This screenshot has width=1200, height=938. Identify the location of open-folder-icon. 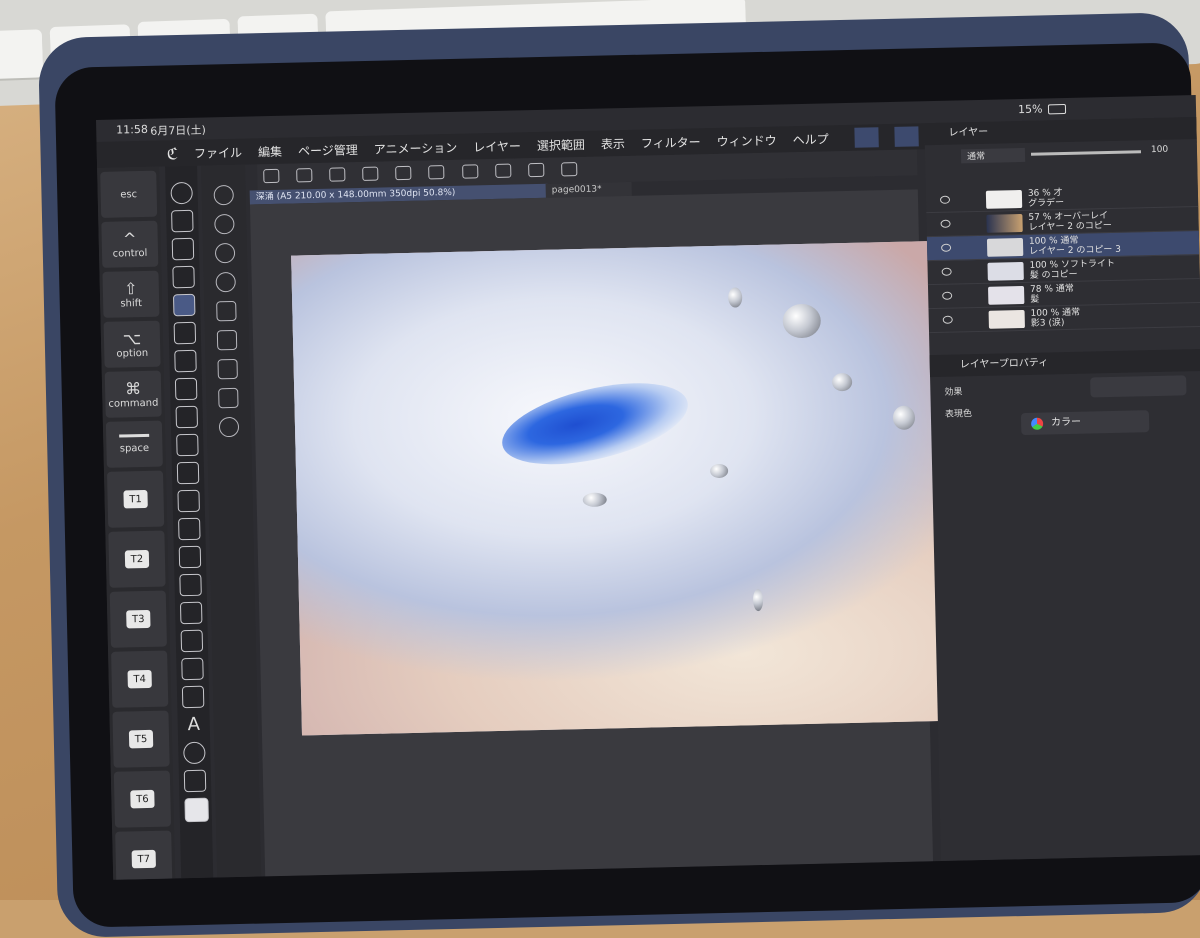
(403, 173).